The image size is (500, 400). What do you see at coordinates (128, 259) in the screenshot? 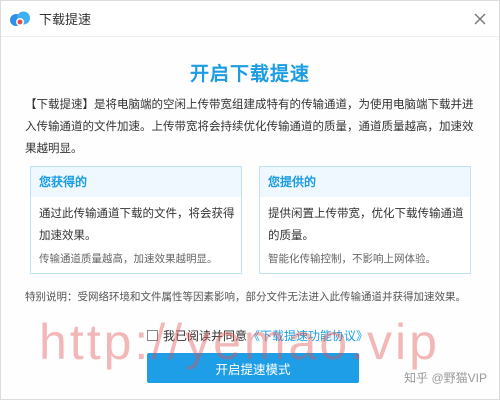
I see `benefit-card-note: 传输通道质量越高，加速效果越明显。` at bounding box center [128, 259].